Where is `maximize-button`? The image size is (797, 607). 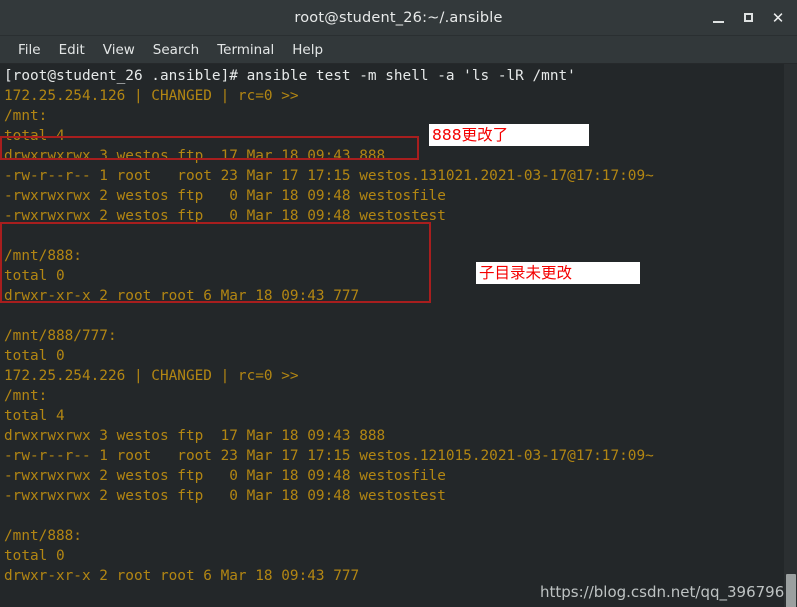 maximize-button is located at coordinates (748, 18).